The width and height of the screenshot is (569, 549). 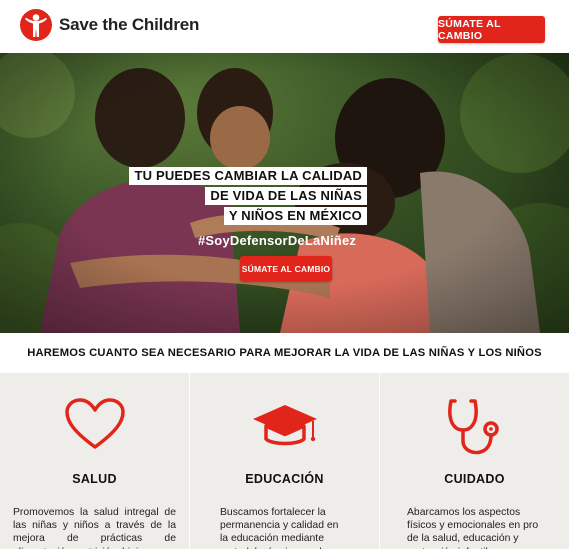 I want to click on headline-line-2: DE VIDA DE LAS NIÑAS, so click(x=286, y=196).